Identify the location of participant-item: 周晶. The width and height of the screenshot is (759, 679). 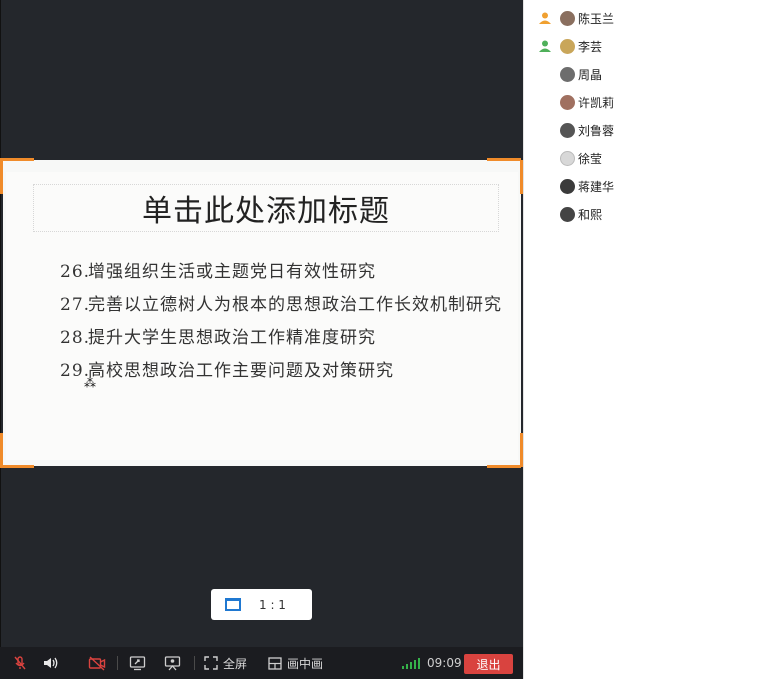
(641, 74).